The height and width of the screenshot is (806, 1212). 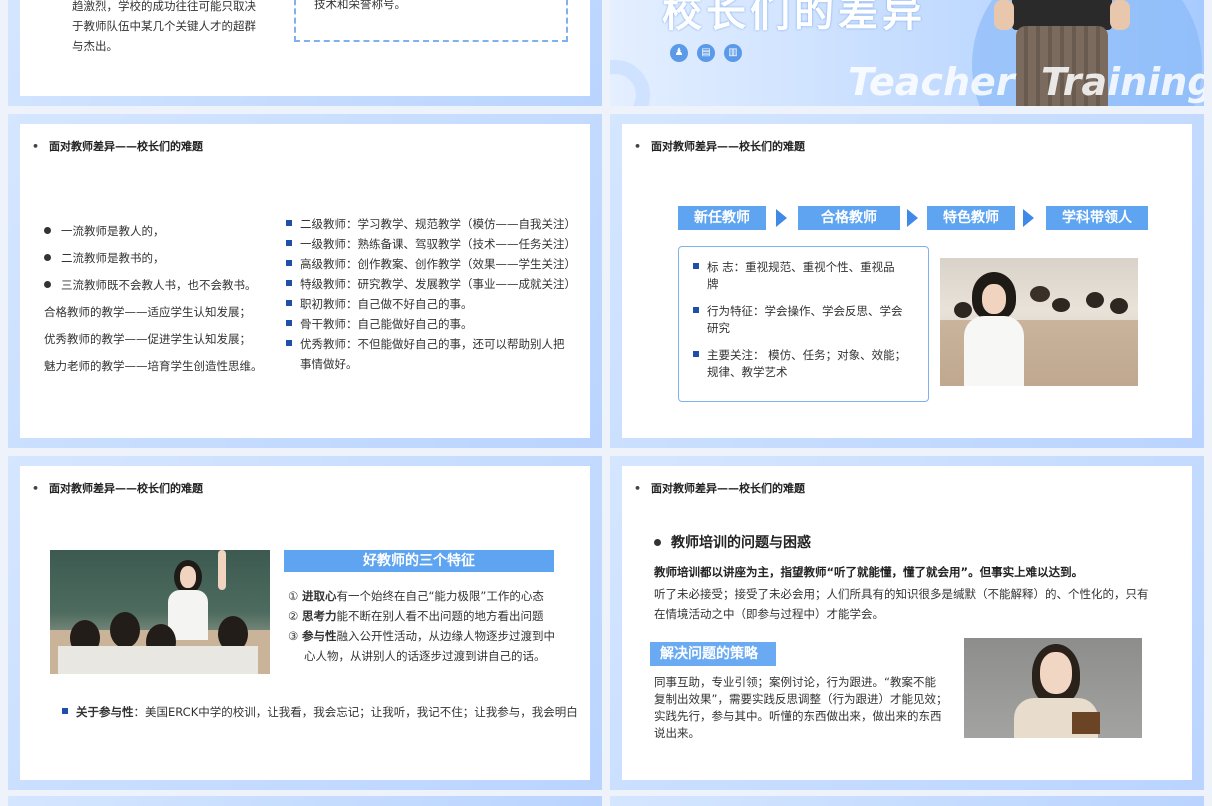 What do you see at coordinates (431, 21) in the screenshot?
I see `dashed-box: 技术和荣誉称号。` at bounding box center [431, 21].